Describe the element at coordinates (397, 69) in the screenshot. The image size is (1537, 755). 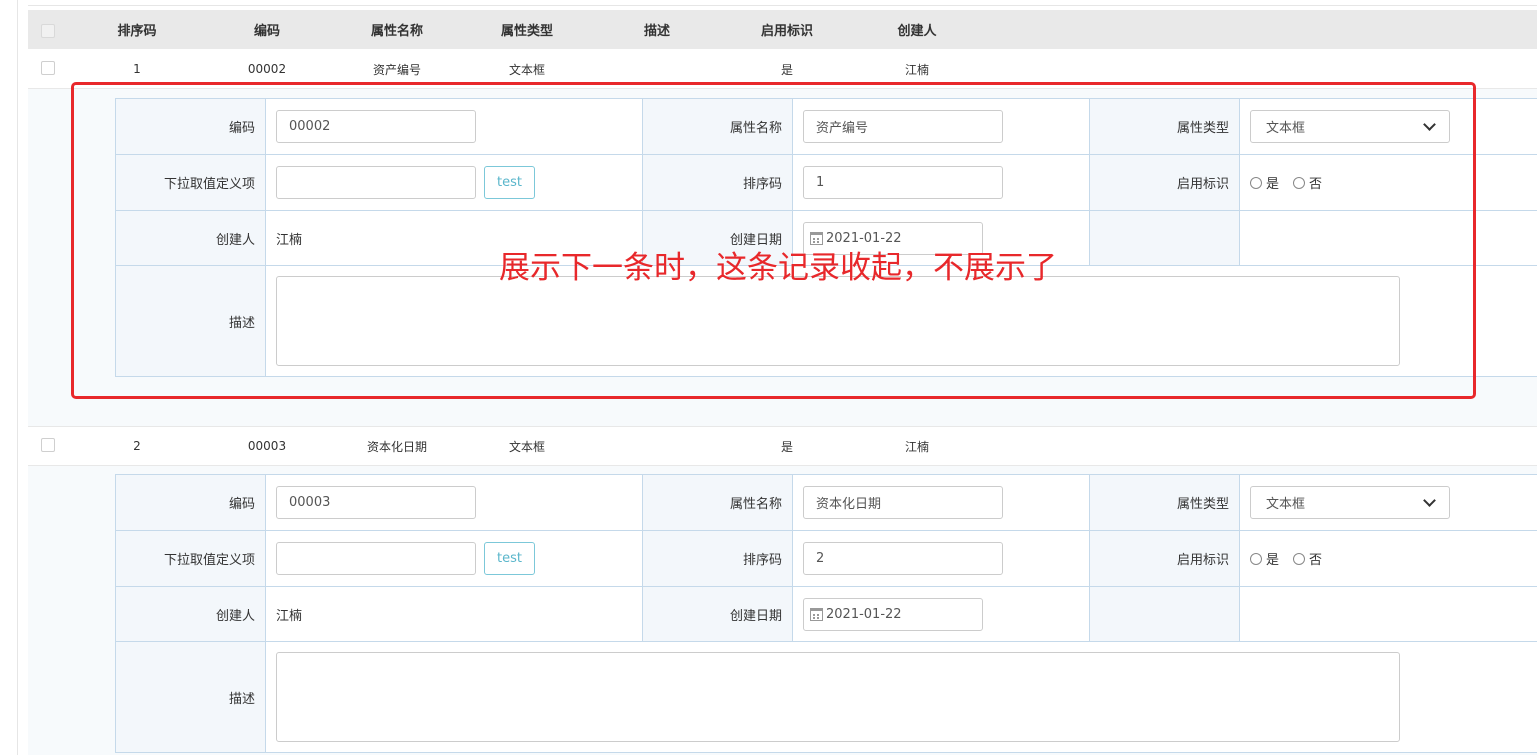
I see `cell-name: 资产编号` at that location.